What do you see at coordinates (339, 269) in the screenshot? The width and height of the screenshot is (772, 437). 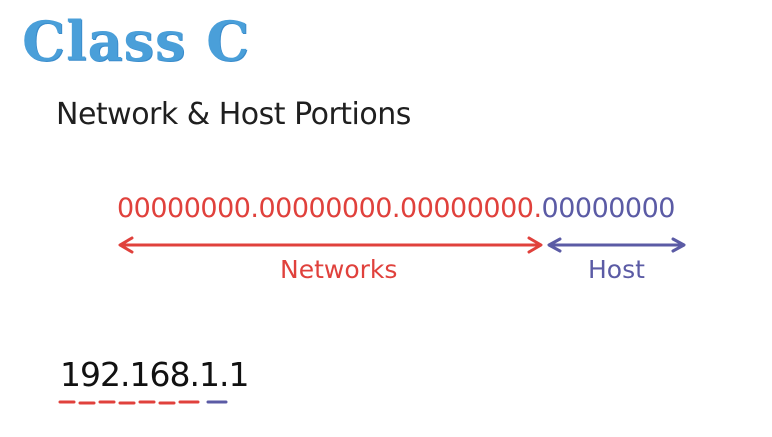 I see `networks-label: Networks` at bounding box center [339, 269].